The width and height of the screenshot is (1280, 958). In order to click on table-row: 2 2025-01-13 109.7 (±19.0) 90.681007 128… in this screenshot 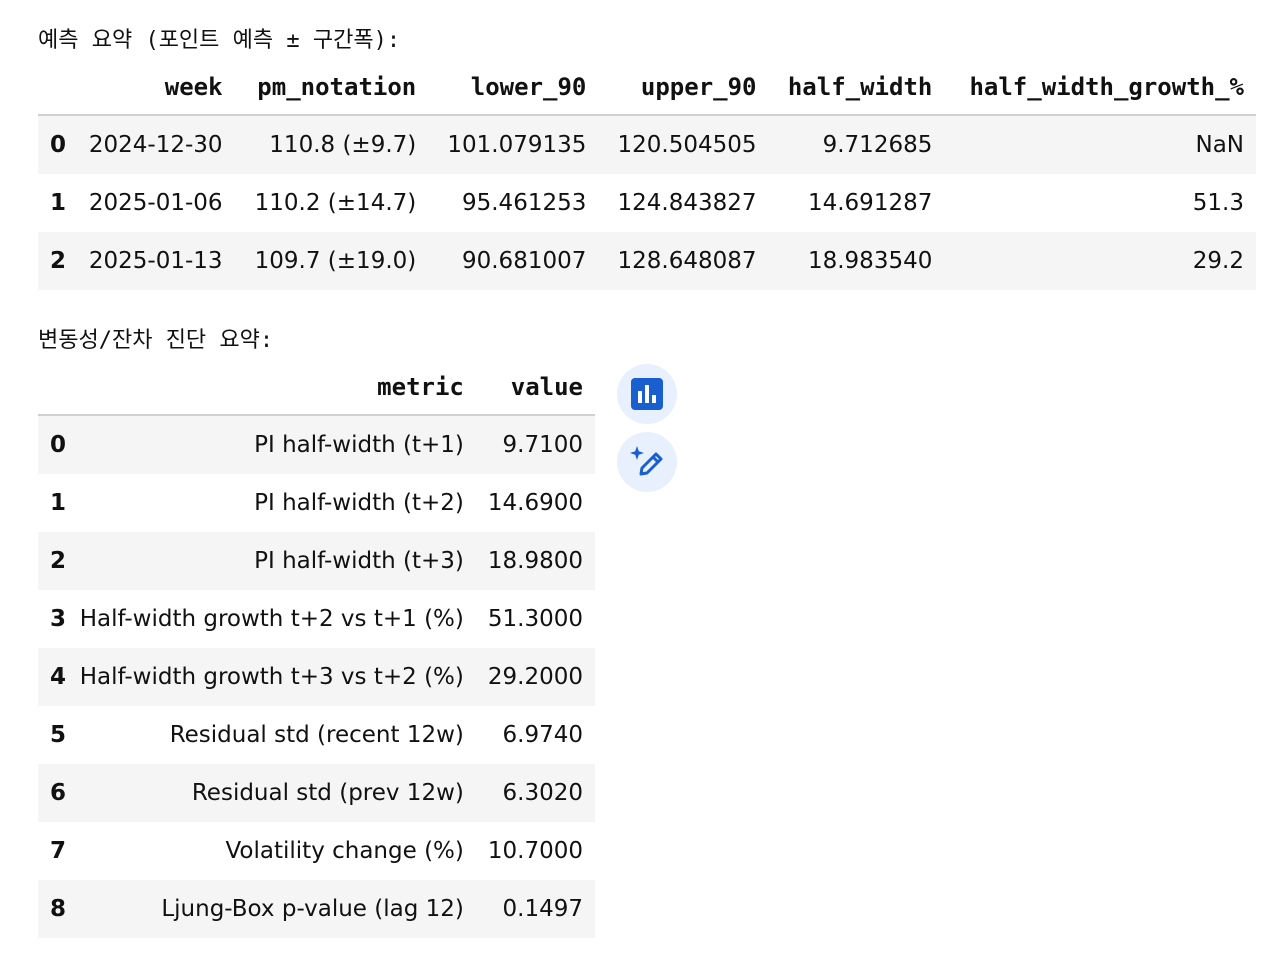, I will do `click(647, 261)`.